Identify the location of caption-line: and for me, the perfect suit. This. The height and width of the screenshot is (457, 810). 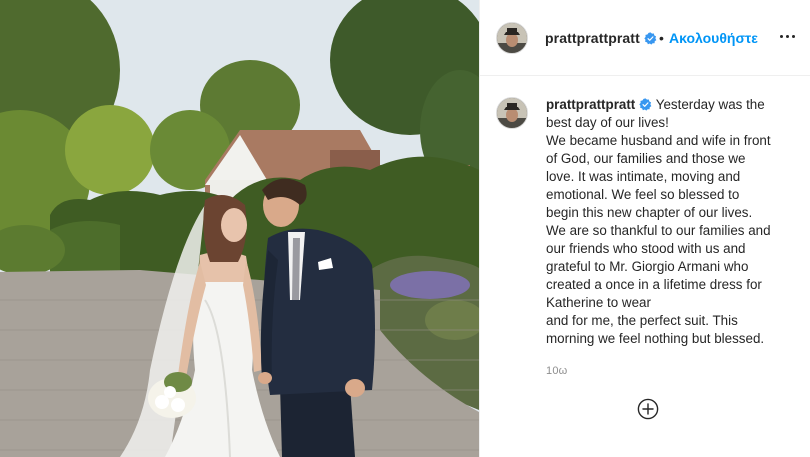
(642, 320).